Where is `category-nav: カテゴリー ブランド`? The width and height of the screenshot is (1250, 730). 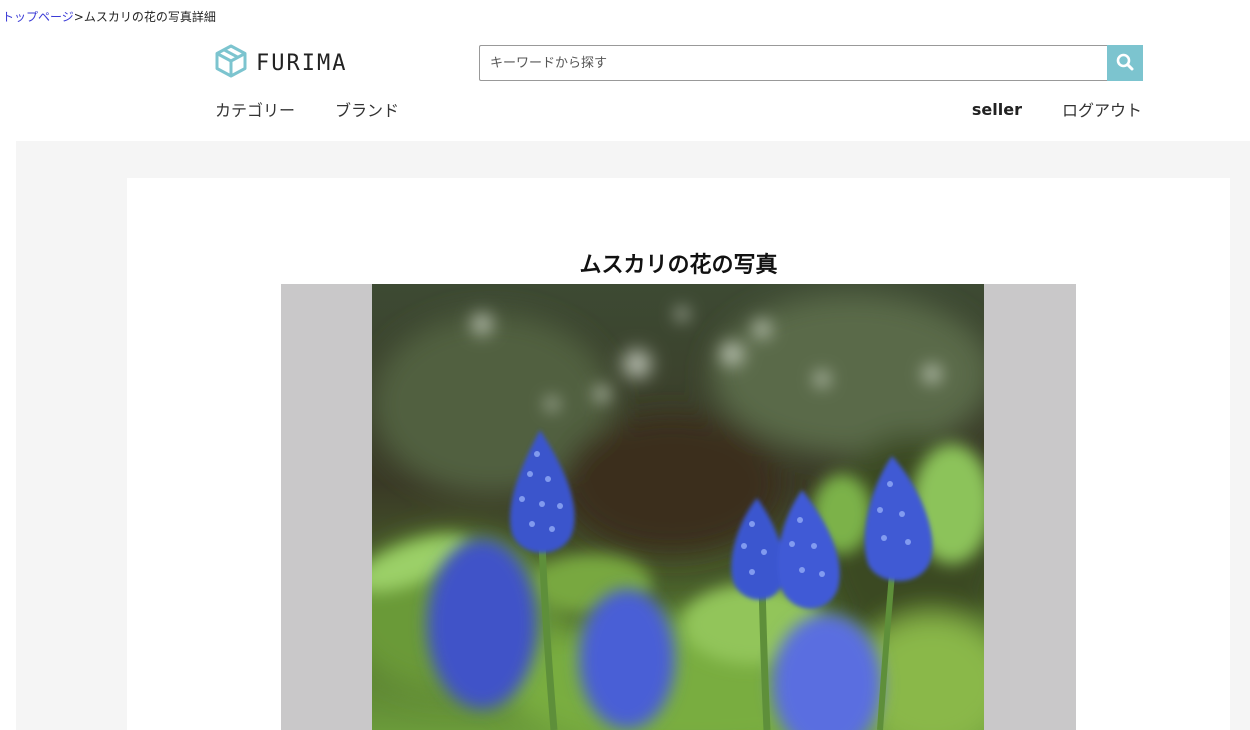
category-nav: カテゴリー ブランド is located at coordinates (307, 109).